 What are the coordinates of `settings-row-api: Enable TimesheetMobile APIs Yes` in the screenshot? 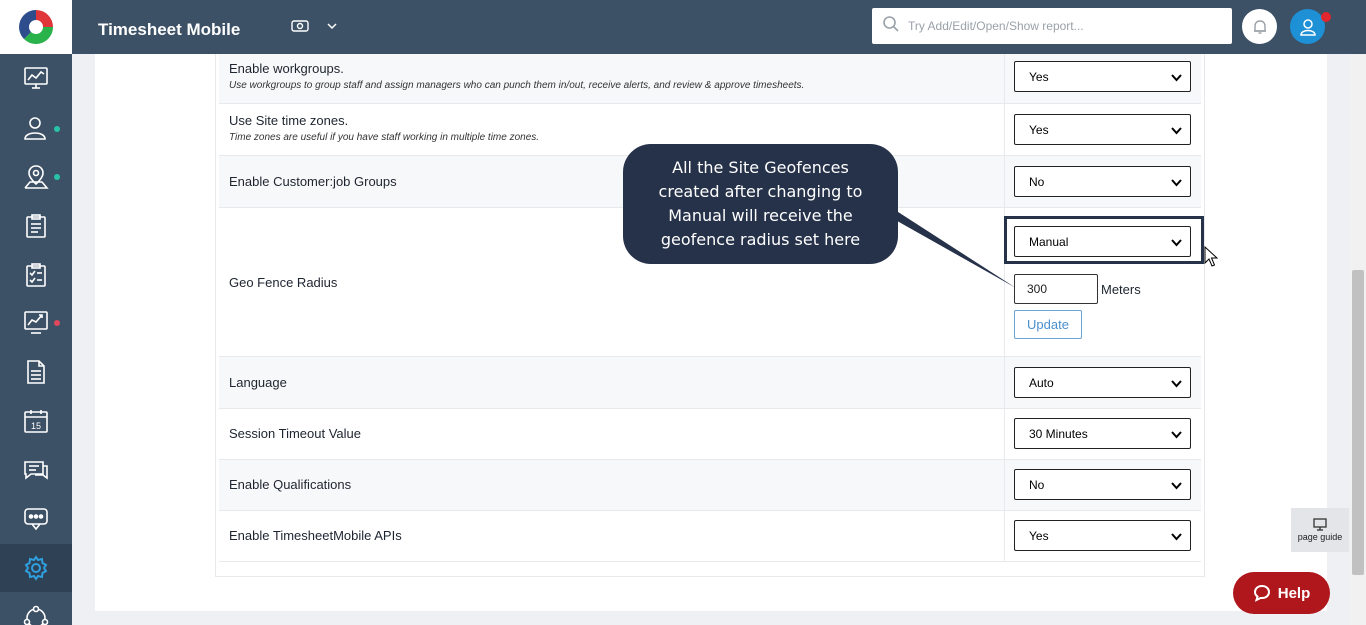 It's located at (710, 536).